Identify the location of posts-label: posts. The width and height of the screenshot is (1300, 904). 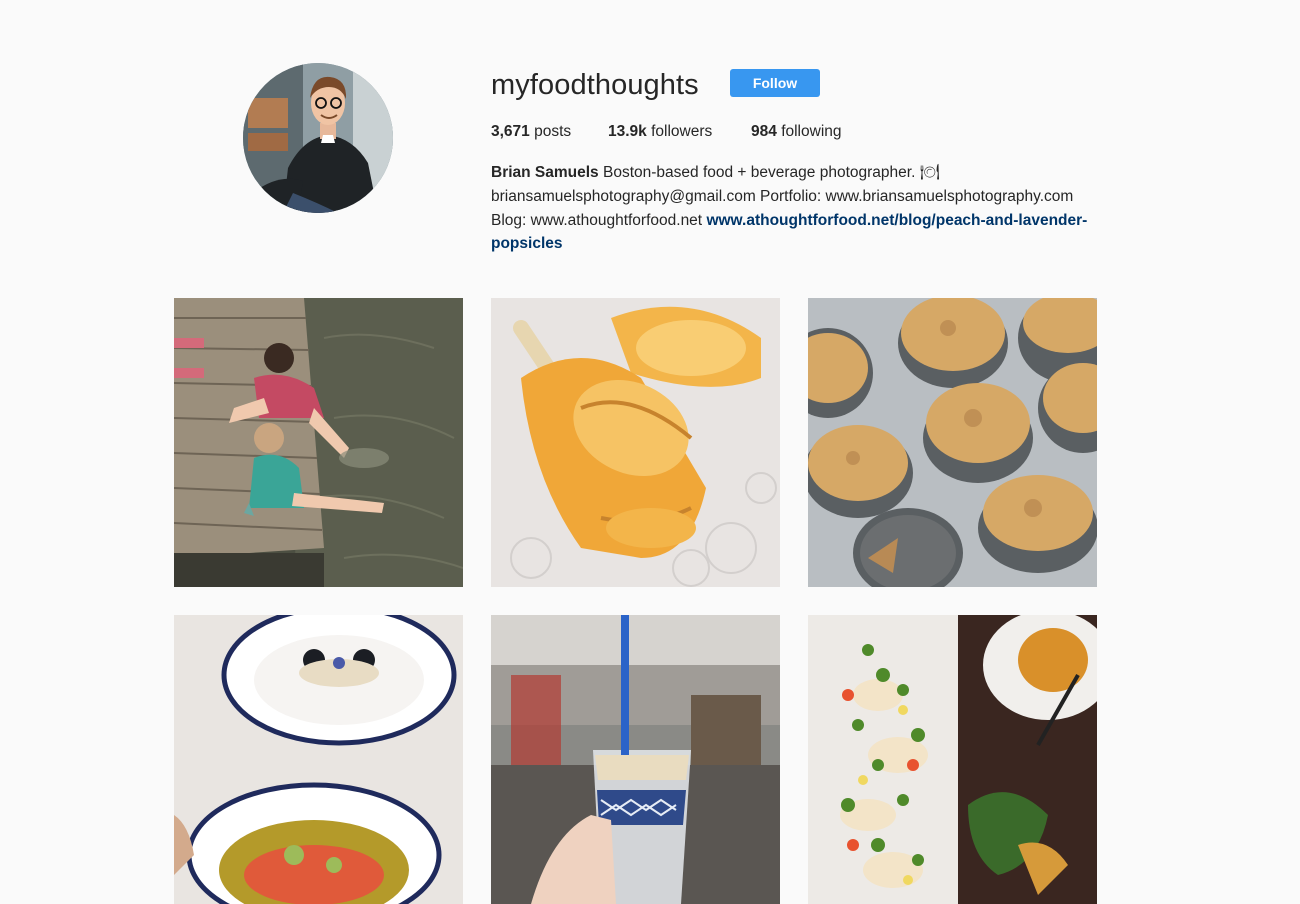
(553, 131).